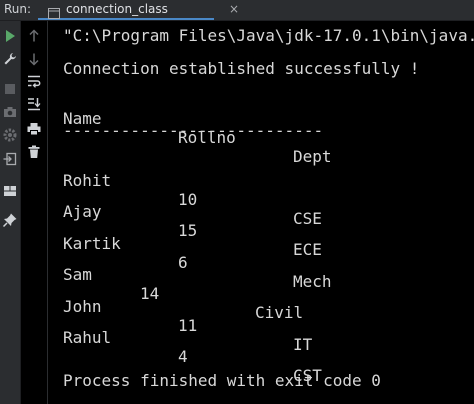 This screenshot has height=404, width=474. What do you see at coordinates (34, 81) in the screenshot?
I see `soft-wrap-icon` at bounding box center [34, 81].